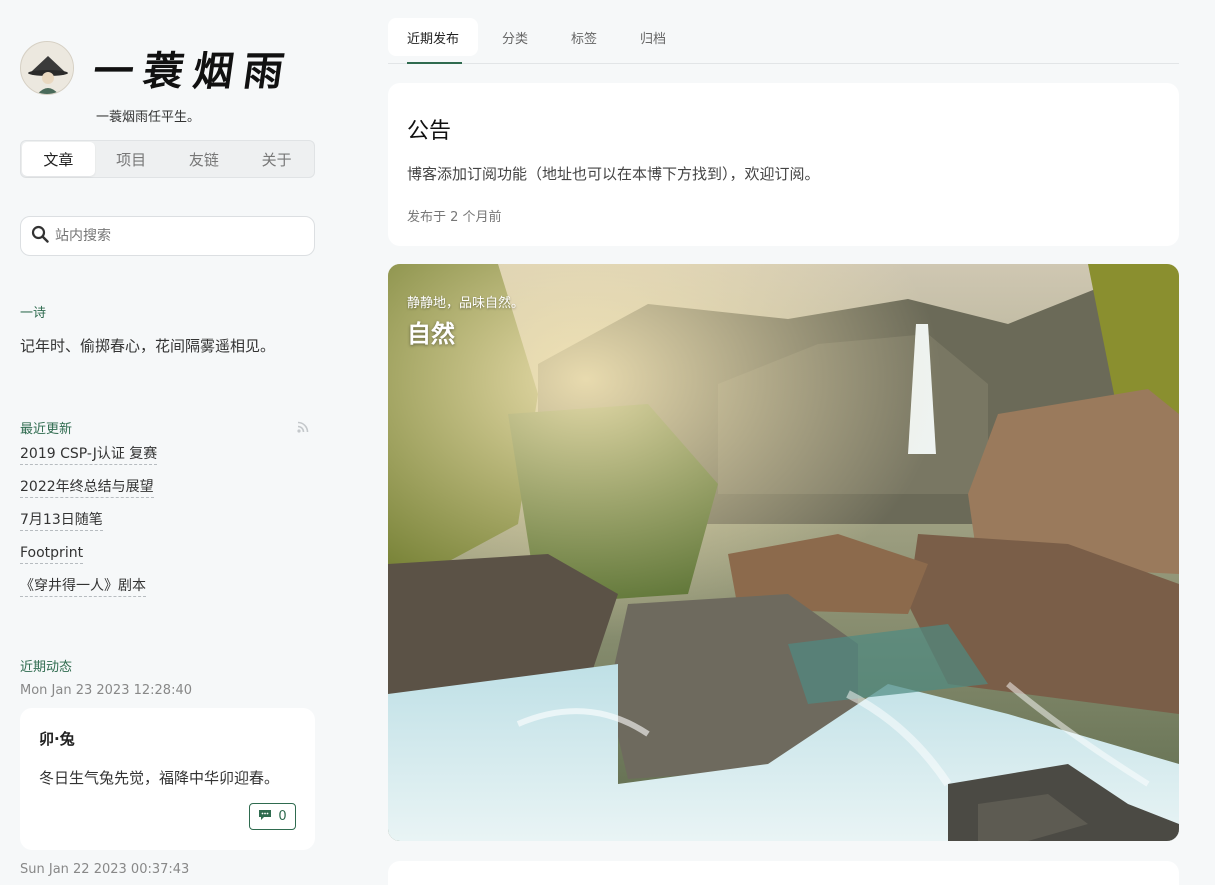  I want to click on activity-text: 冬日生气兔先觉，福降中华卯迎春。, so click(159, 778).